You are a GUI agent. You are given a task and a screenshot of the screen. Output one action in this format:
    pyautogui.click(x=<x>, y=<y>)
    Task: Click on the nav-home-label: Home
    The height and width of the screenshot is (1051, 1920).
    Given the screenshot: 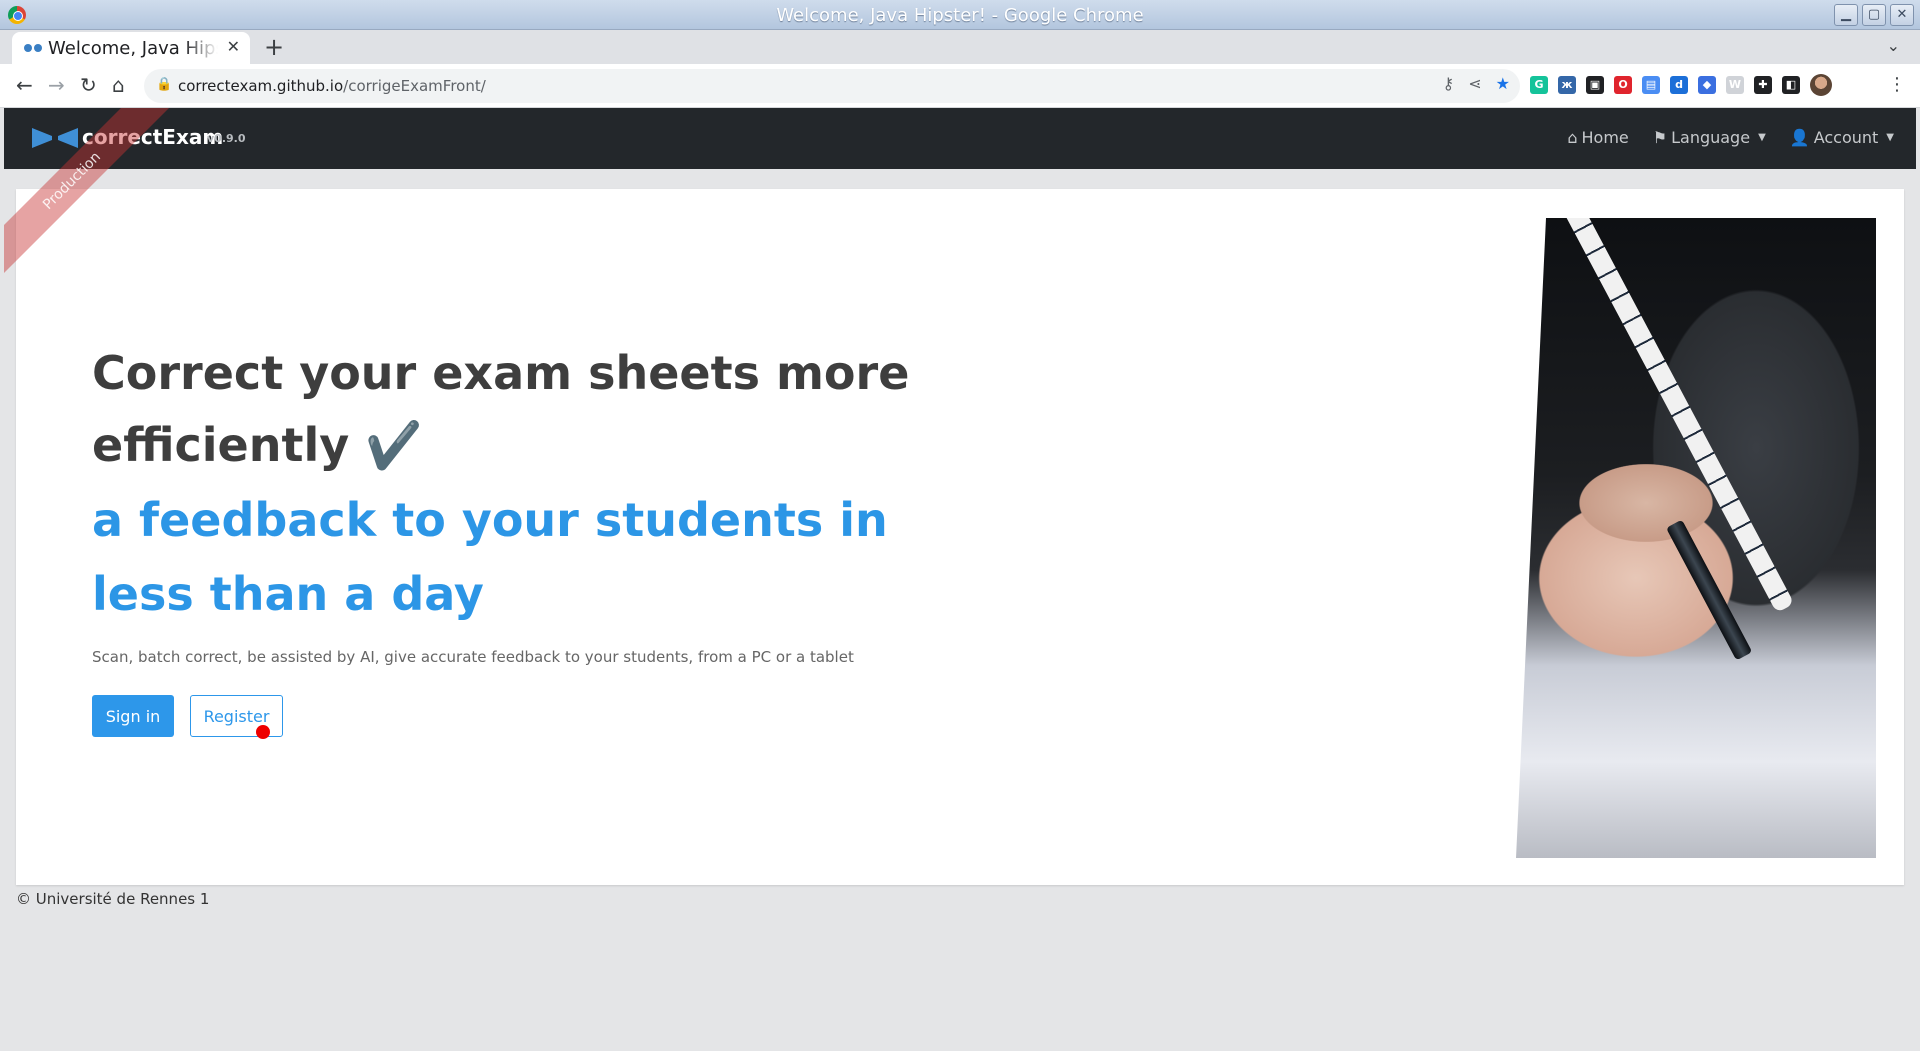 What is the action you would take?
    pyautogui.click(x=1605, y=137)
    